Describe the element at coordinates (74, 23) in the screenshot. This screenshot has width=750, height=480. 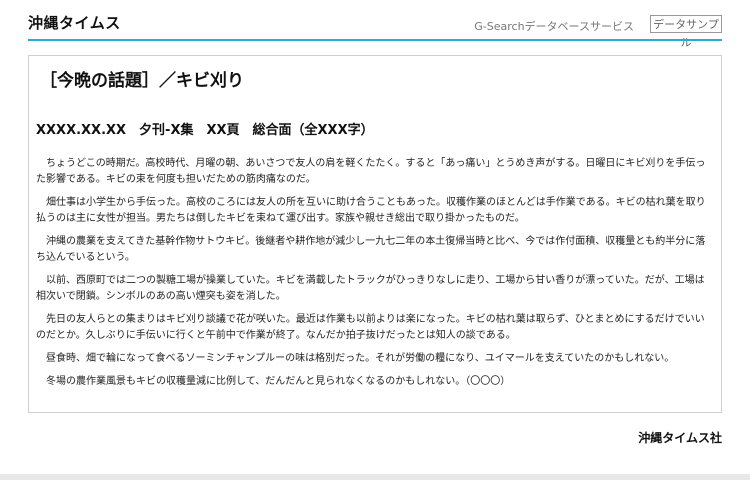
I see `brand-title: 沖縄タイムス` at that location.